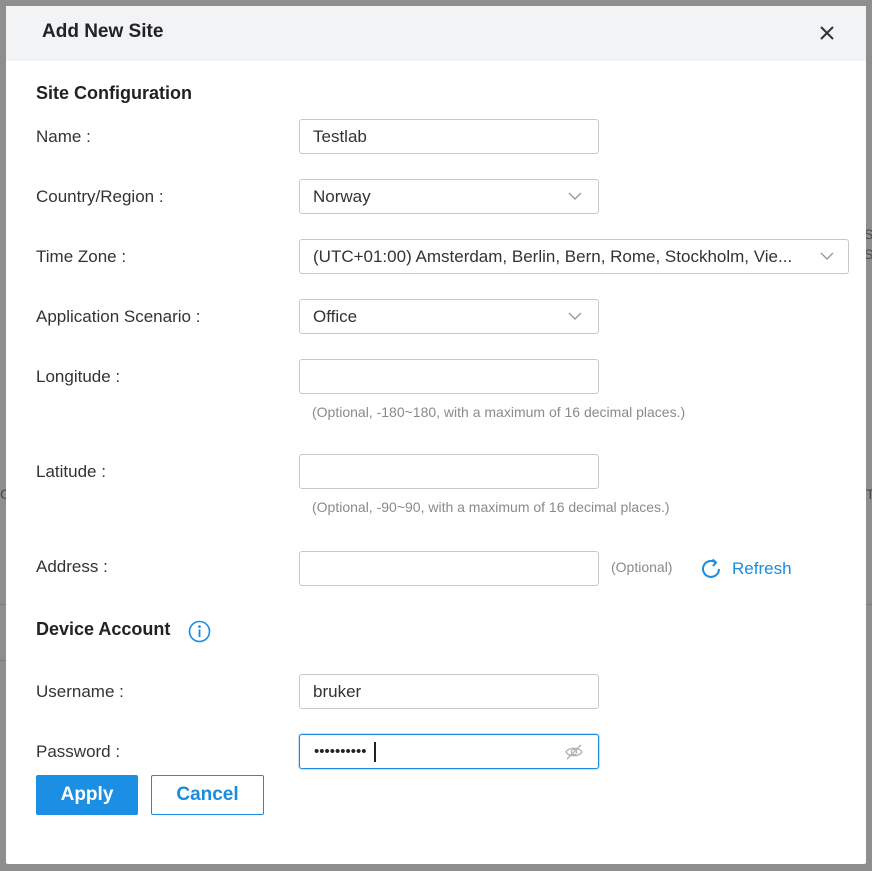 Image resolution: width=872 pixels, height=871 pixels. I want to click on dialog-header: Add New Site, so click(436, 33).